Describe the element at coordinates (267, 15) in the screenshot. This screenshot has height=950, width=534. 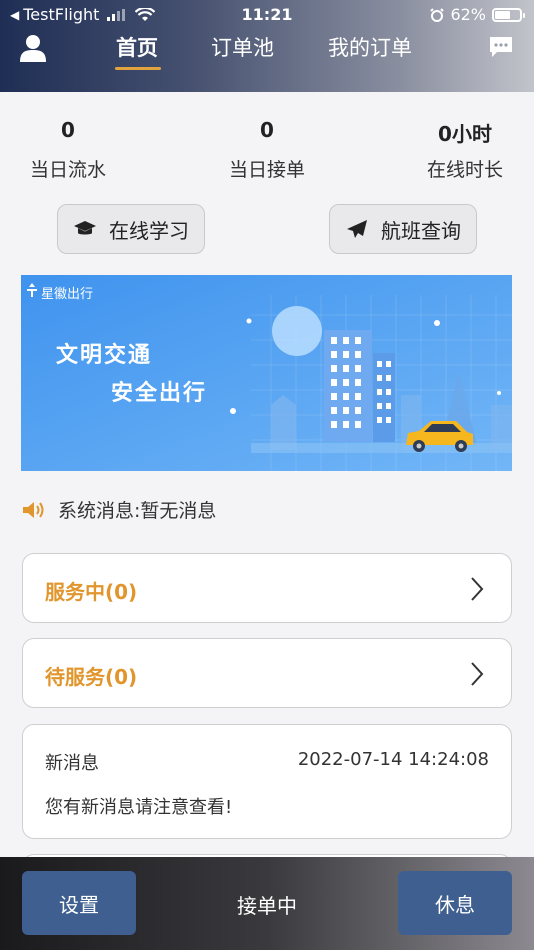
I see `status-bar: ◀ TestFlight 11:21 62%` at that location.